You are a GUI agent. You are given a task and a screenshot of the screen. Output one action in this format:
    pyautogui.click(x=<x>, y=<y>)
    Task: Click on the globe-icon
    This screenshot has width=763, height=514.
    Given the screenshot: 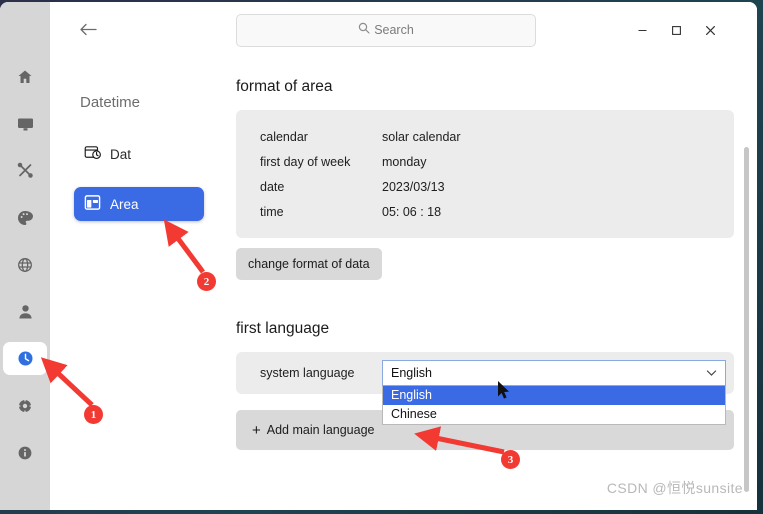 What is the action you would take?
    pyautogui.click(x=25, y=265)
    